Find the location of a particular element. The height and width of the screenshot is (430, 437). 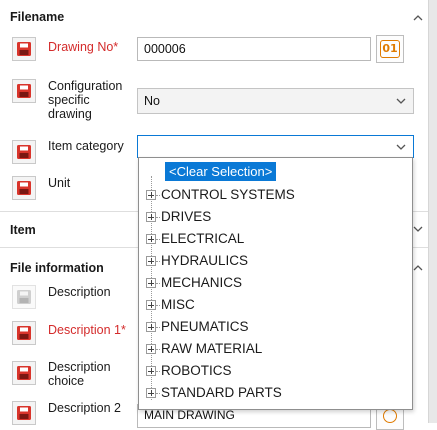

dropdown-option-label: DRIVES is located at coordinates (186, 216).